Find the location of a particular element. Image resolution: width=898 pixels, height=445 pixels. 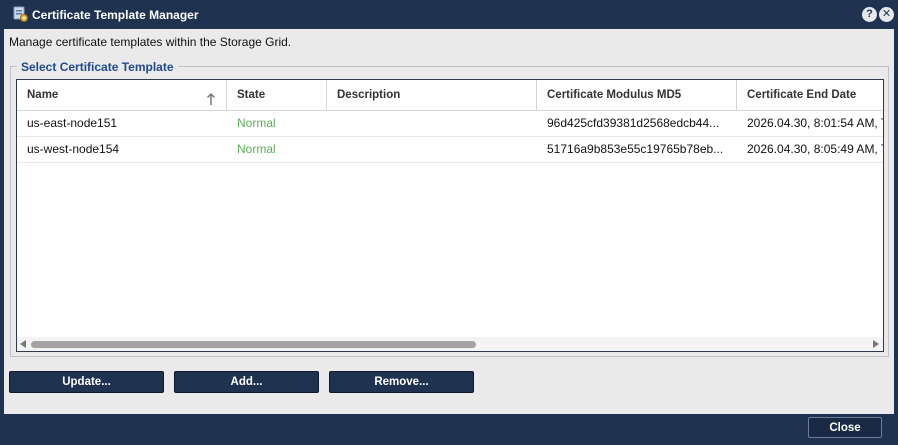

column-header-md5: Certificate Modulus MD5 is located at coordinates (637, 95).